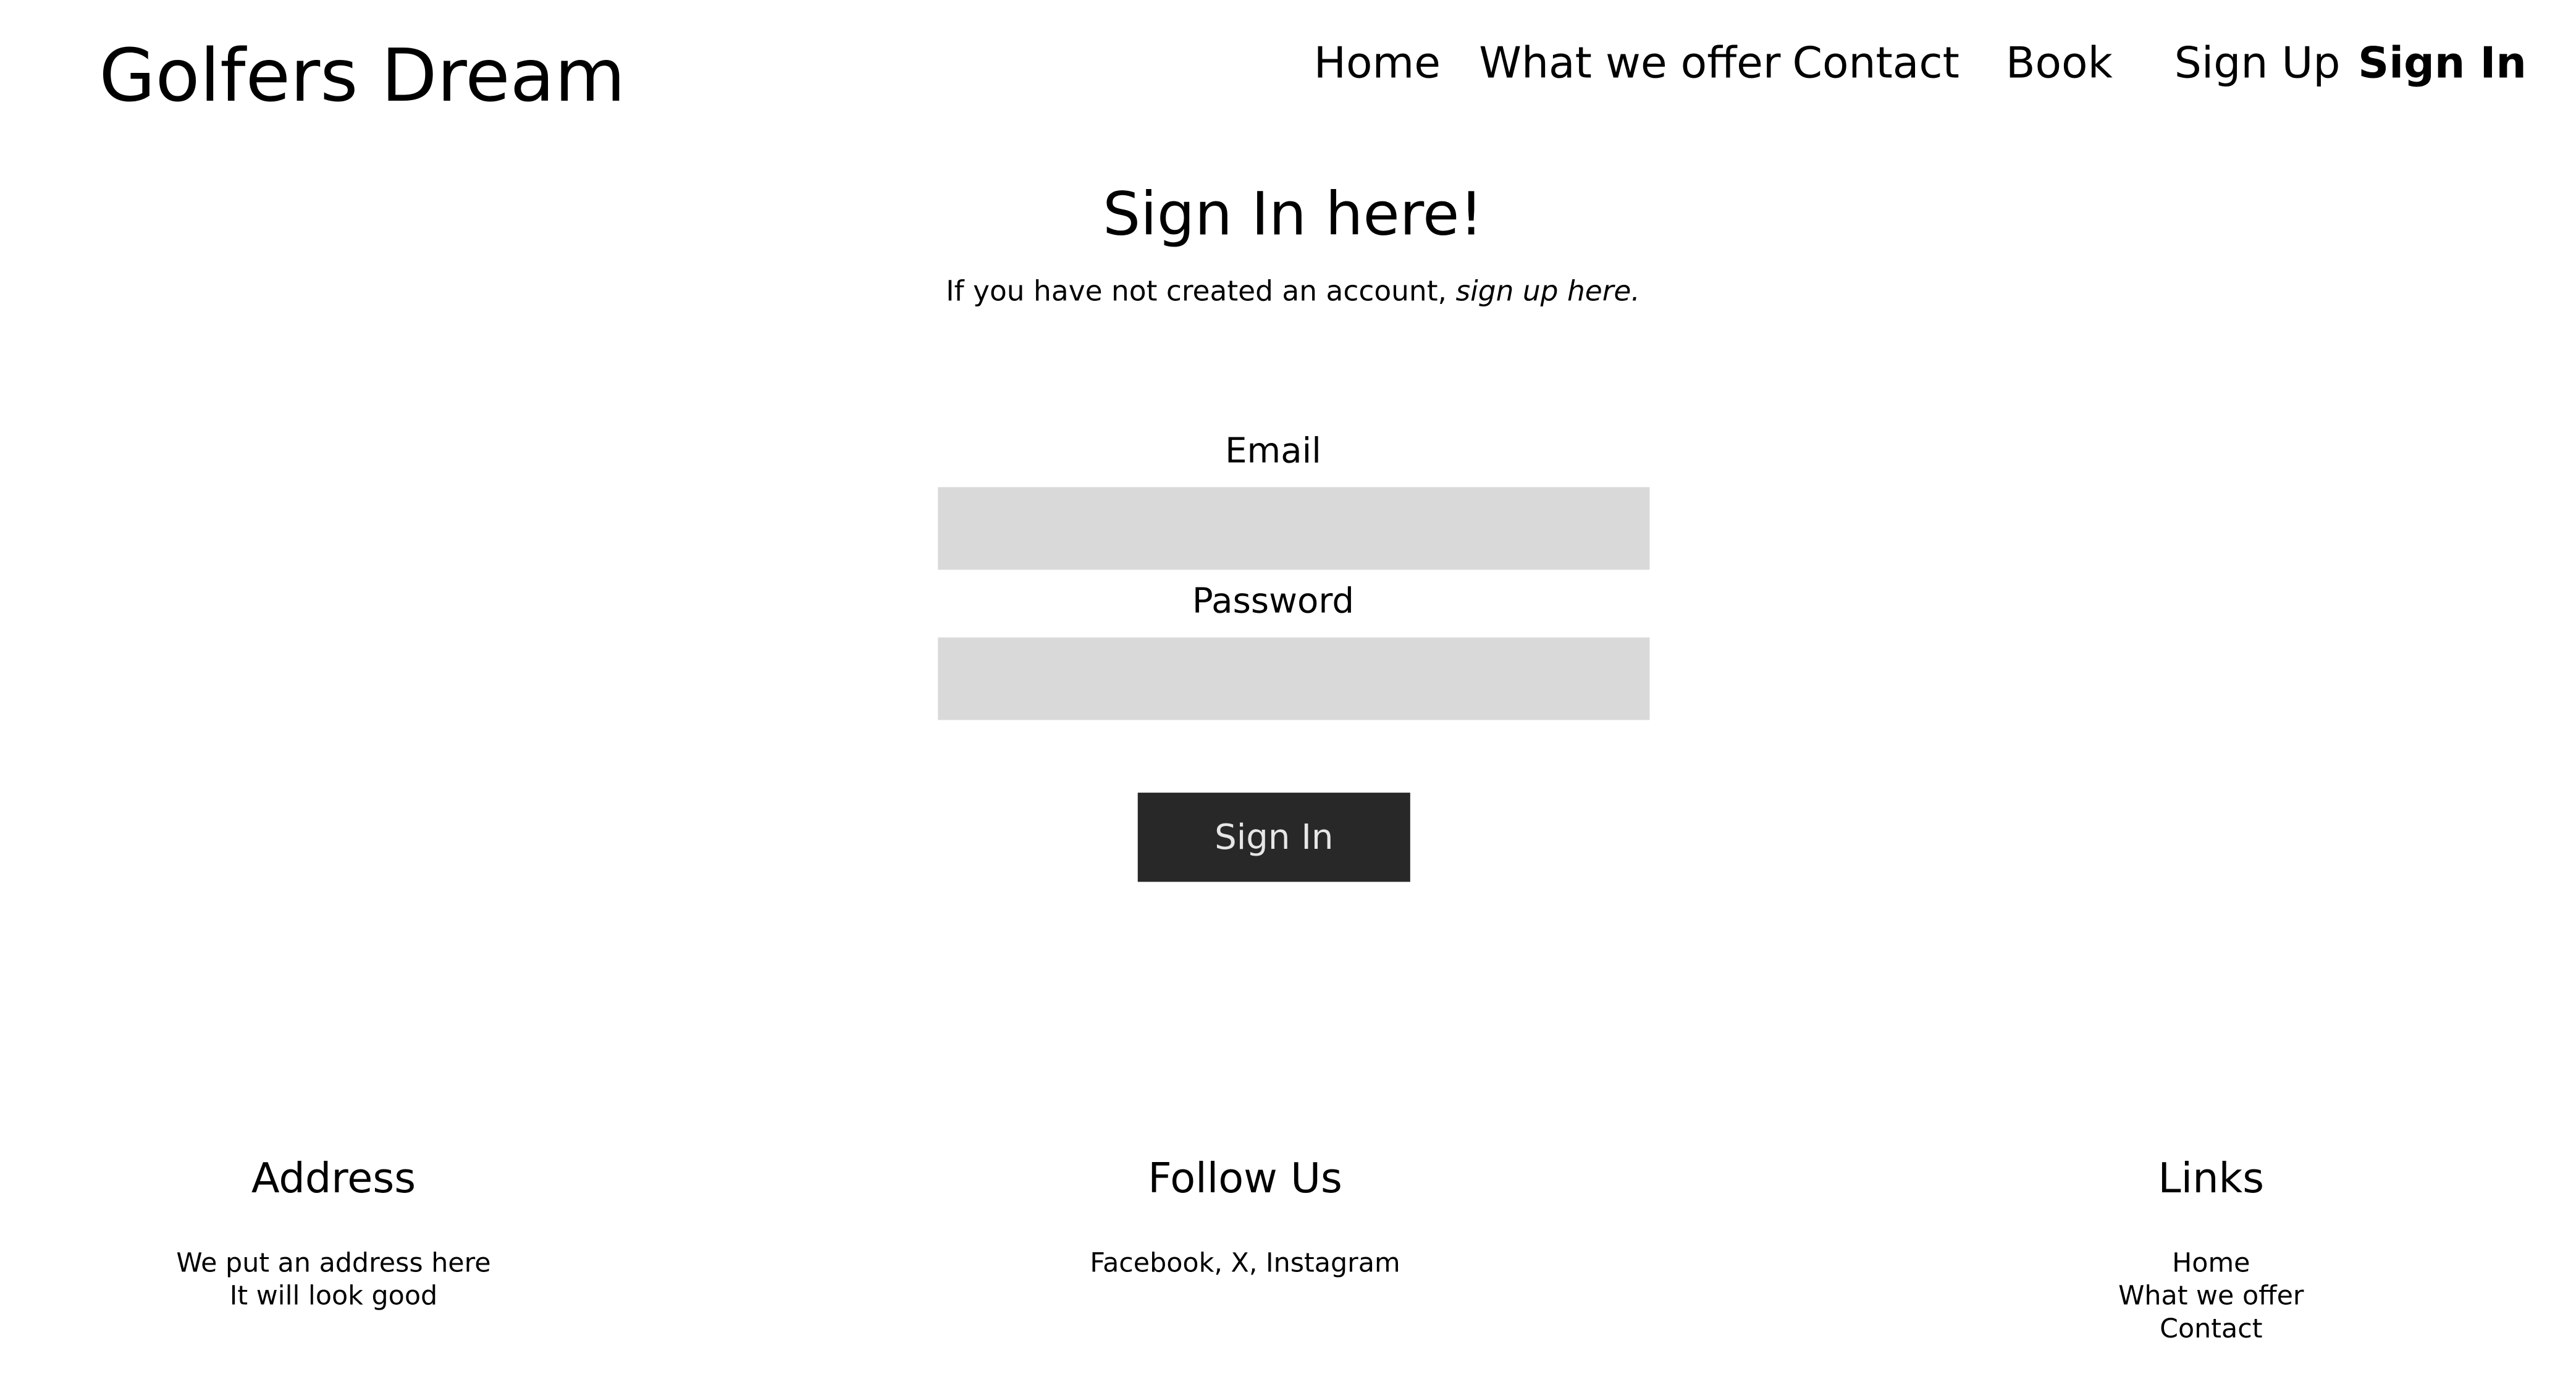  What do you see at coordinates (362, 77) in the screenshot?
I see `site-brand: Golfers Dream` at bounding box center [362, 77].